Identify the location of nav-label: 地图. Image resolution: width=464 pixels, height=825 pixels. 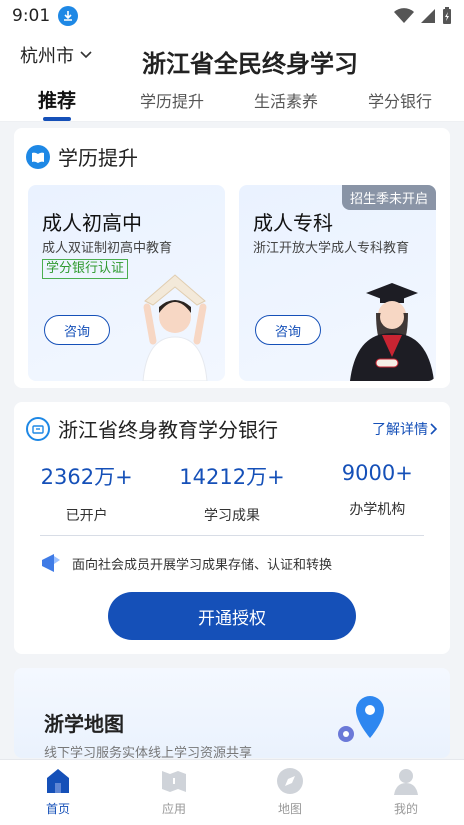
(289, 809).